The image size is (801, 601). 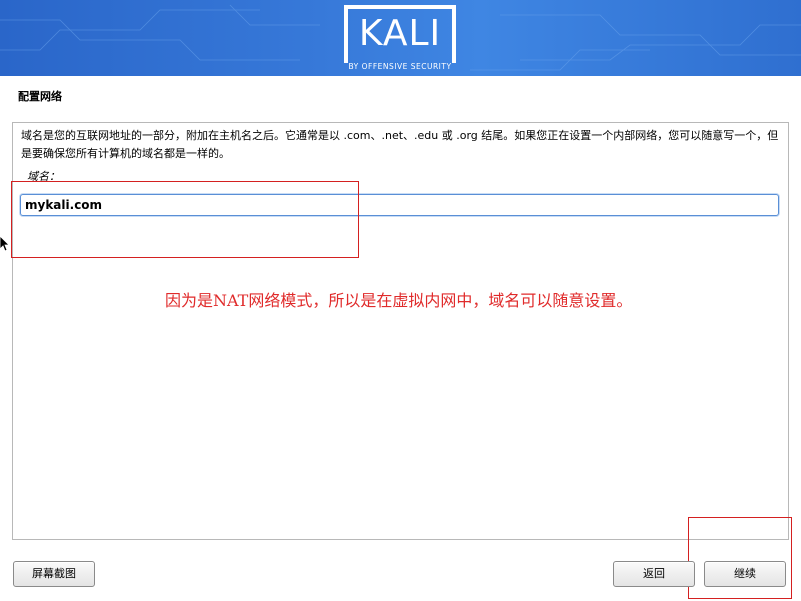 What do you see at coordinates (54, 574) in the screenshot?
I see `screenshot-button: 屏幕截图` at bounding box center [54, 574].